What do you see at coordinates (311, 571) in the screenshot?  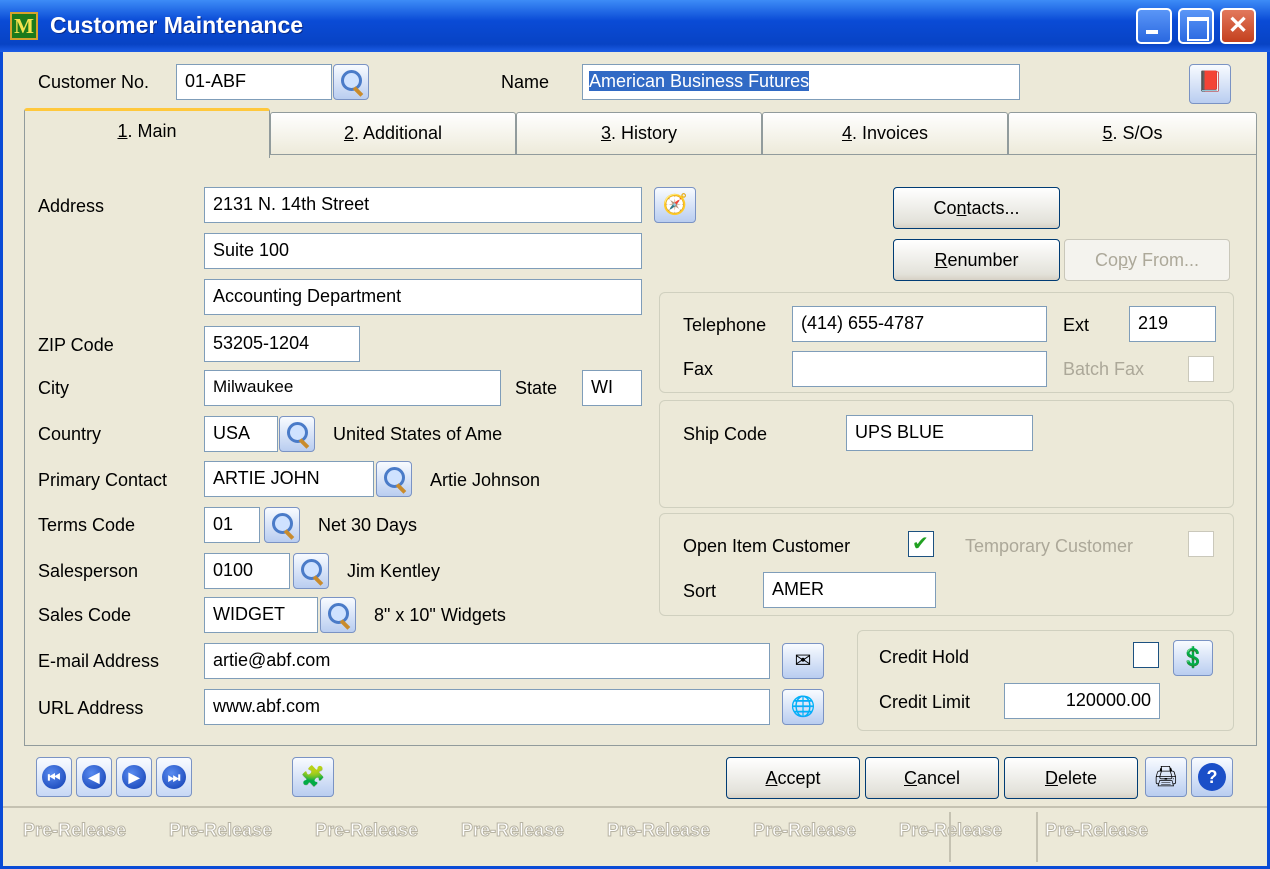 I see `salesperson-lookup-icon` at bounding box center [311, 571].